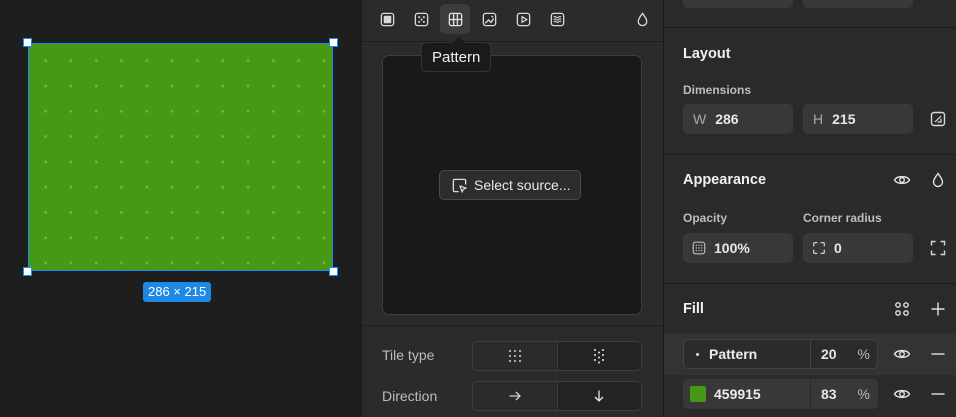  I want to click on solid-fill-tab, so click(387, 19).